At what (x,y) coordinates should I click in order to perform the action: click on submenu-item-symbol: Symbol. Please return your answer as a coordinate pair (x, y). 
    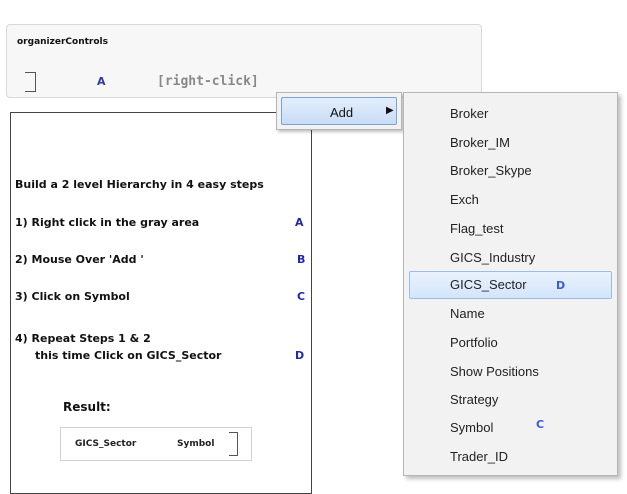
    Looking at the image, I should click on (471, 427).